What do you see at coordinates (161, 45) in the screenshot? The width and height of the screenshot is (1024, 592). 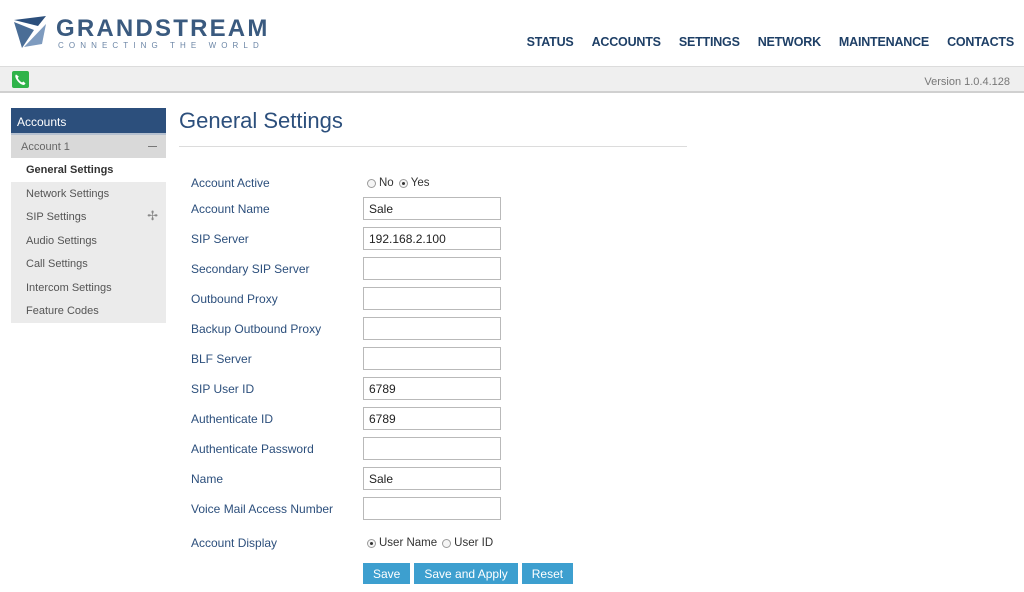 I see `brand-tagline: CONNECTING THE WORLD` at bounding box center [161, 45].